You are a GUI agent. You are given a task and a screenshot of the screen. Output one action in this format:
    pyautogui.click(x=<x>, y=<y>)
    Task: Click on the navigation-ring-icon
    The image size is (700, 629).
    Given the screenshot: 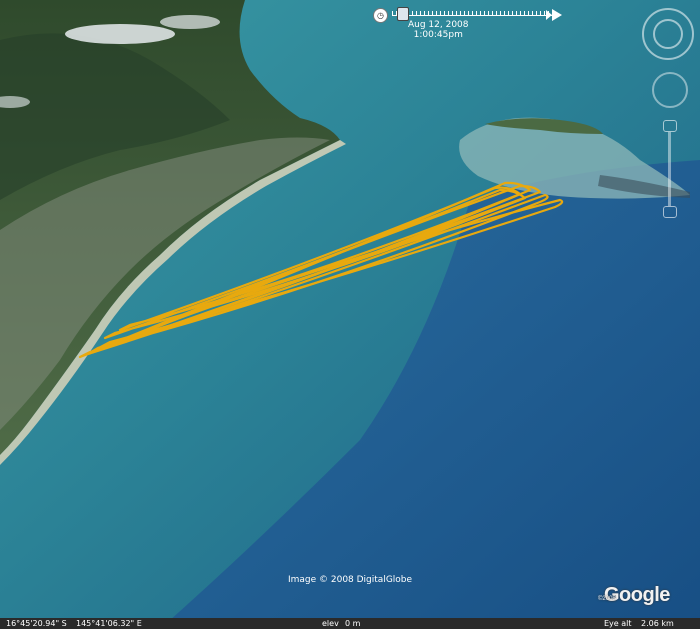 What is the action you would take?
    pyautogui.click(x=668, y=34)
    